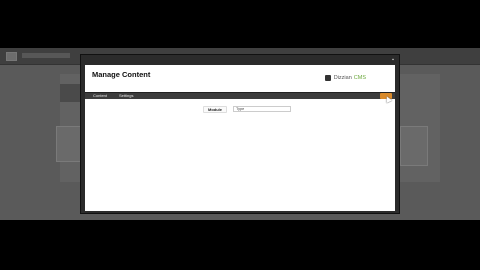 The image size is (480, 270). Describe the element at coordinates (240, 97) in the screenshot. I see `modal-tab-bar: Content Settings` at that location.